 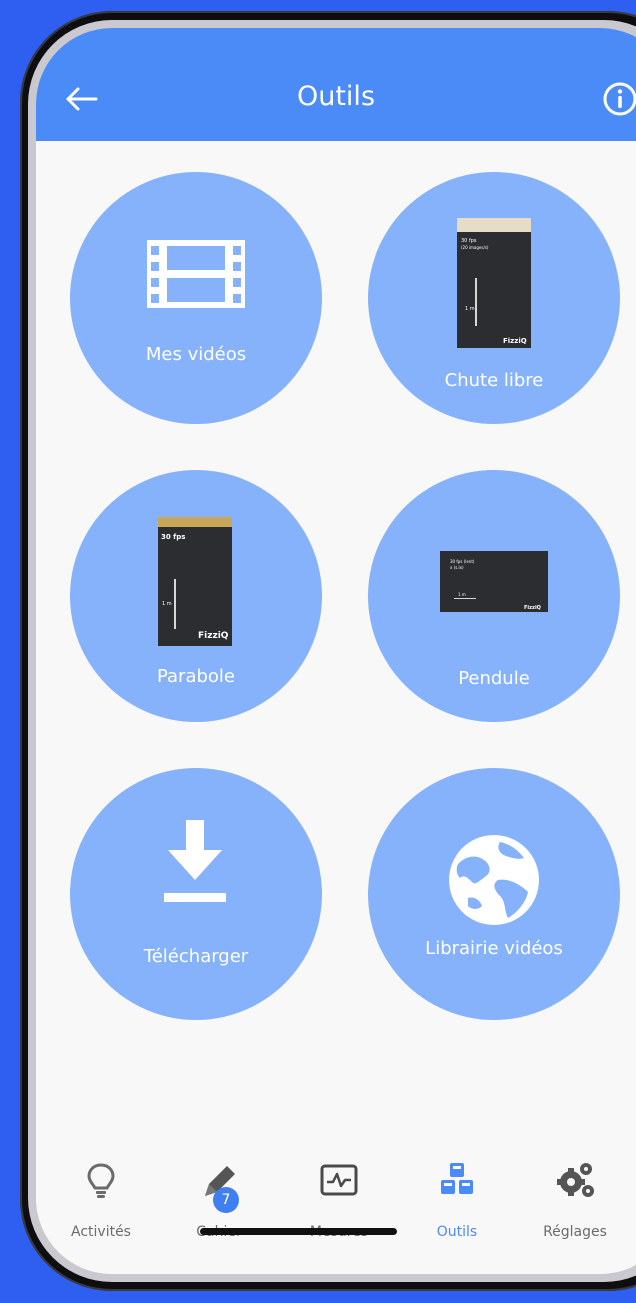 I want to click on nav-label-reglages: Réglages, so click(x=575, y=1232).